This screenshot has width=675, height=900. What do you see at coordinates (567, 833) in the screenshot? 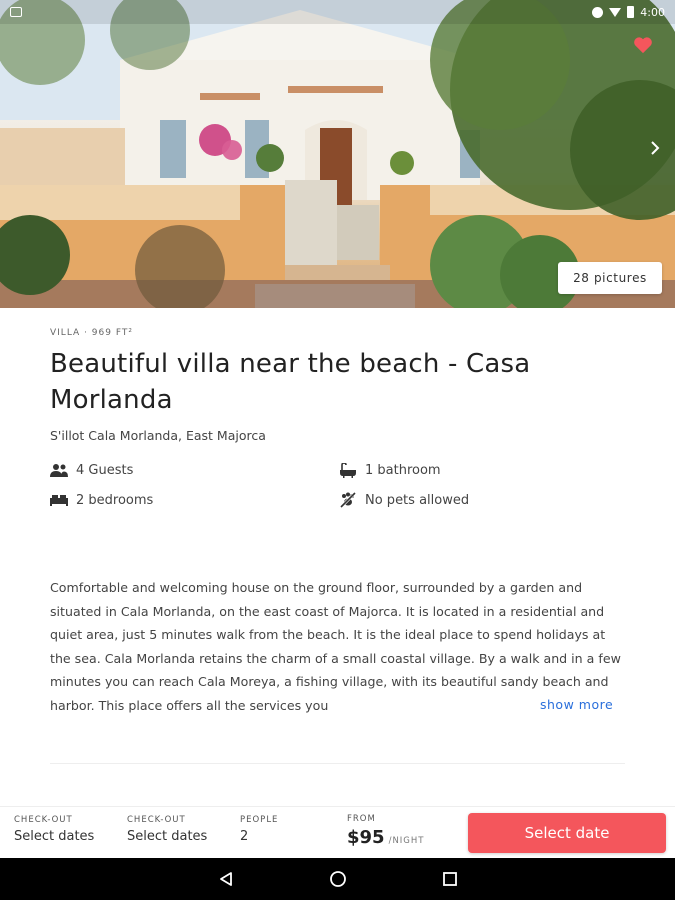
I see `select-date-button: Select date` at bounding box center [567, 833].